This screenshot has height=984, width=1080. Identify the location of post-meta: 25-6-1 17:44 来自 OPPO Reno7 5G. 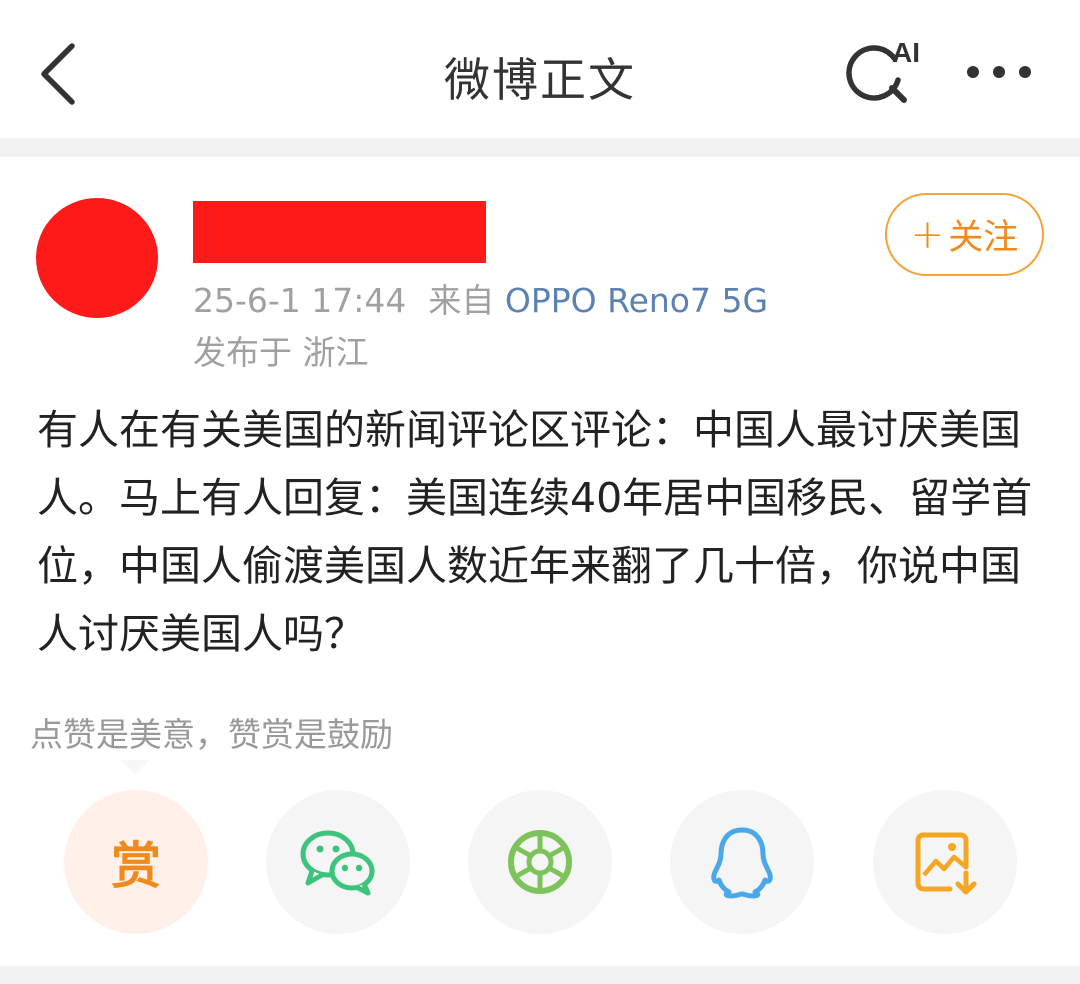
(480, 298).